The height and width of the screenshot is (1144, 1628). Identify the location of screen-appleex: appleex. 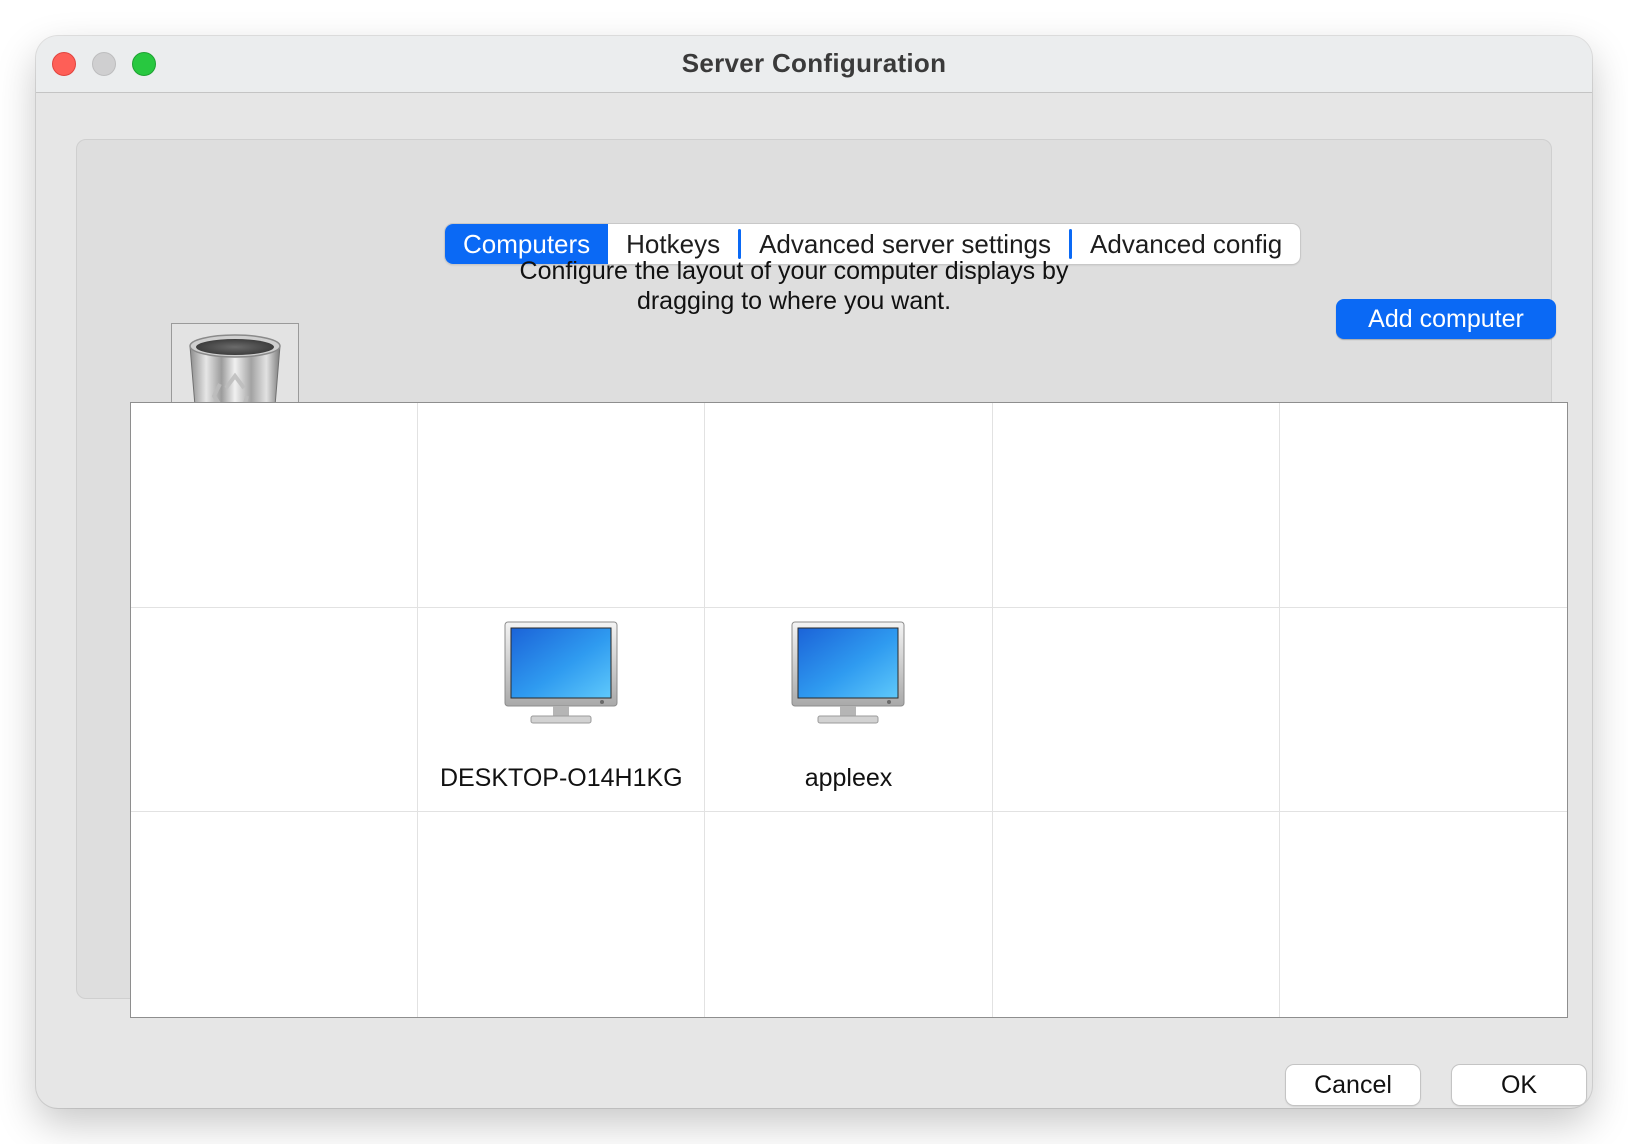
(848, 706).